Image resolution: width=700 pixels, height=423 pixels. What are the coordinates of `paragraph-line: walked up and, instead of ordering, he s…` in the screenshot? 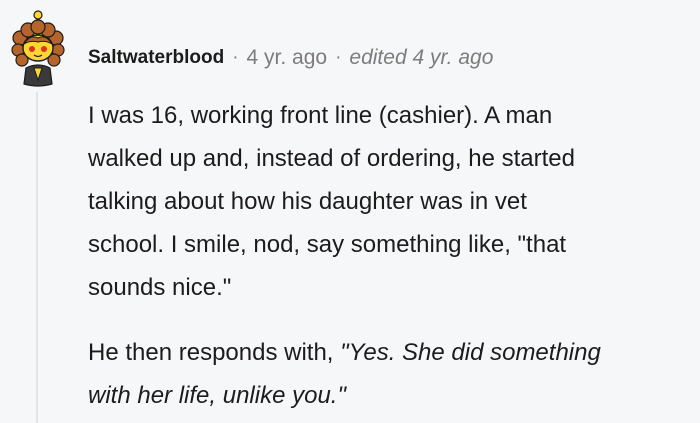 It's located at (331, 158).